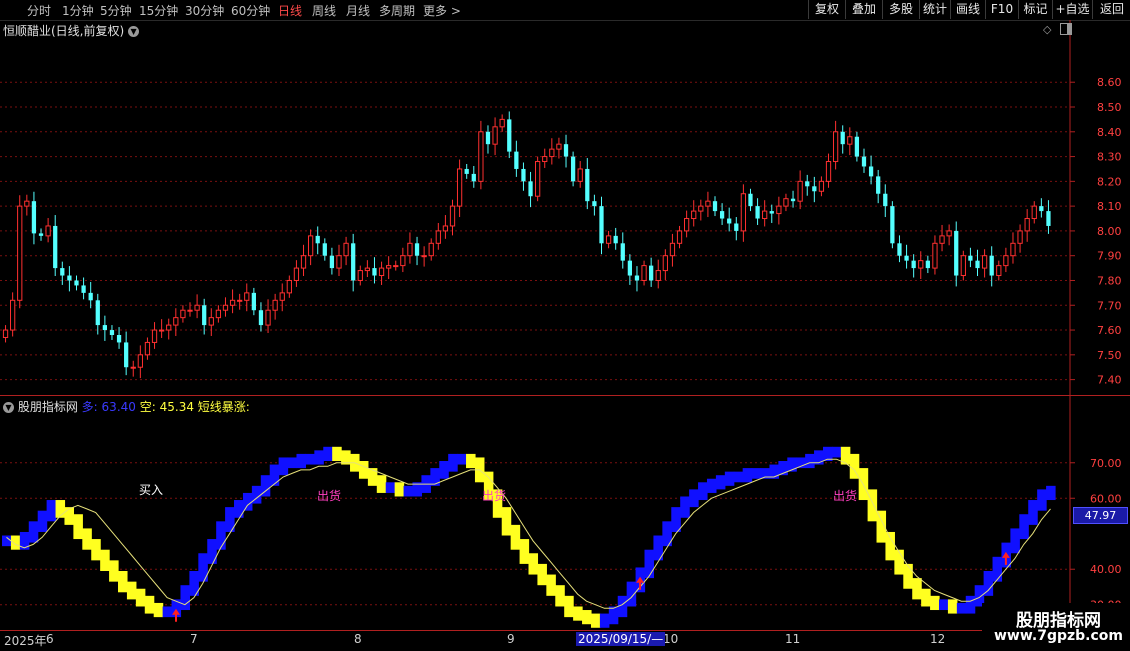 This screenshot has width=1130, height=651. I want to click on tab-more: 更多 >, so click(442, 10).